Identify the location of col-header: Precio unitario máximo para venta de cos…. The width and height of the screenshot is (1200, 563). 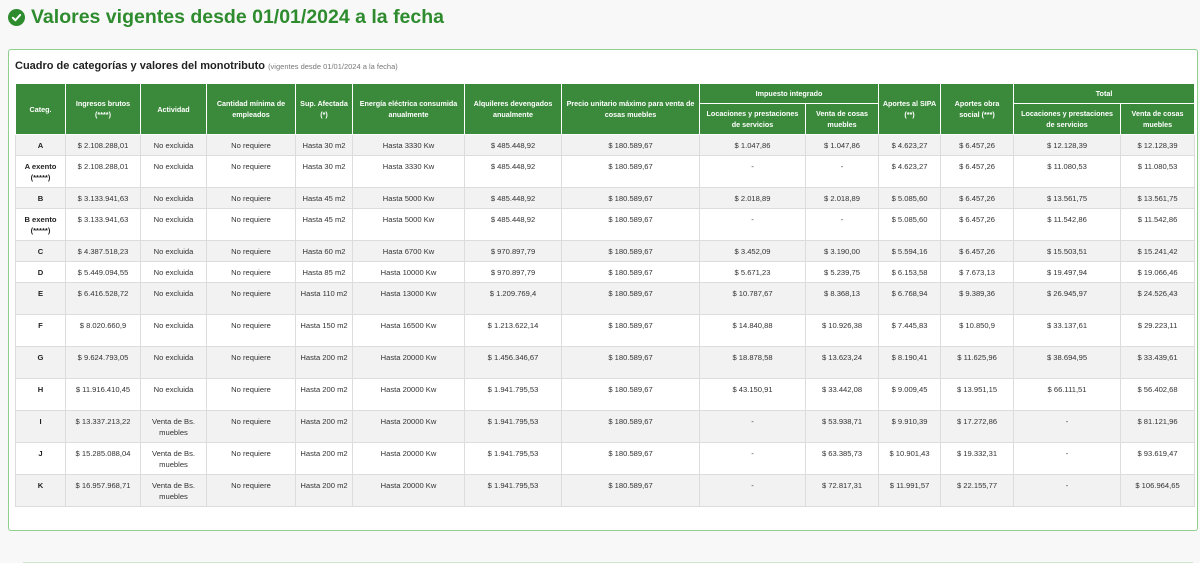
(630, 109).